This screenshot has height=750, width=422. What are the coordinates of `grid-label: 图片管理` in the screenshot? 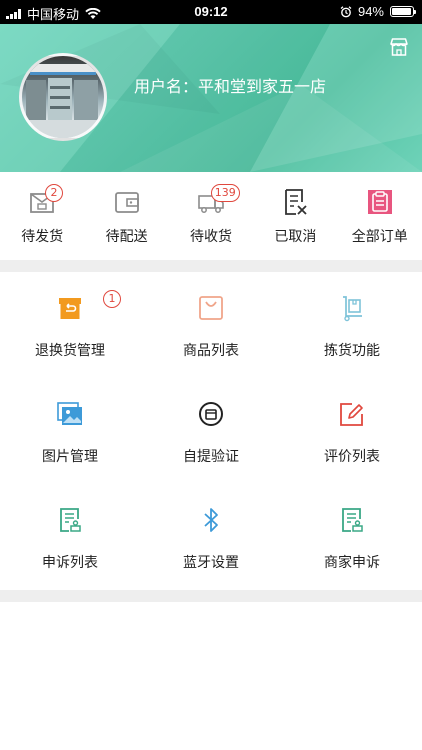 It's located at (70, 457).